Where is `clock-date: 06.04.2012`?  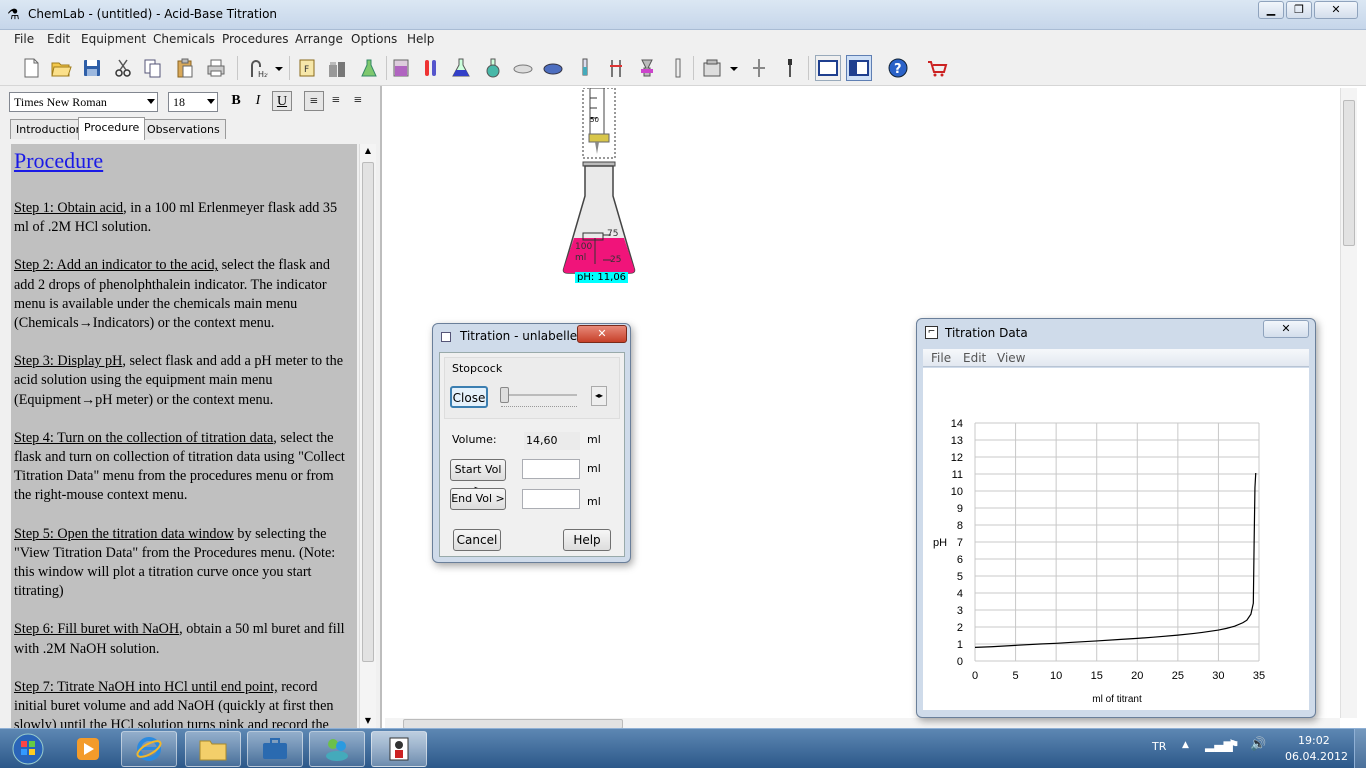
clock-date: 06.04.2012 is located at coordinates (1316, 756).